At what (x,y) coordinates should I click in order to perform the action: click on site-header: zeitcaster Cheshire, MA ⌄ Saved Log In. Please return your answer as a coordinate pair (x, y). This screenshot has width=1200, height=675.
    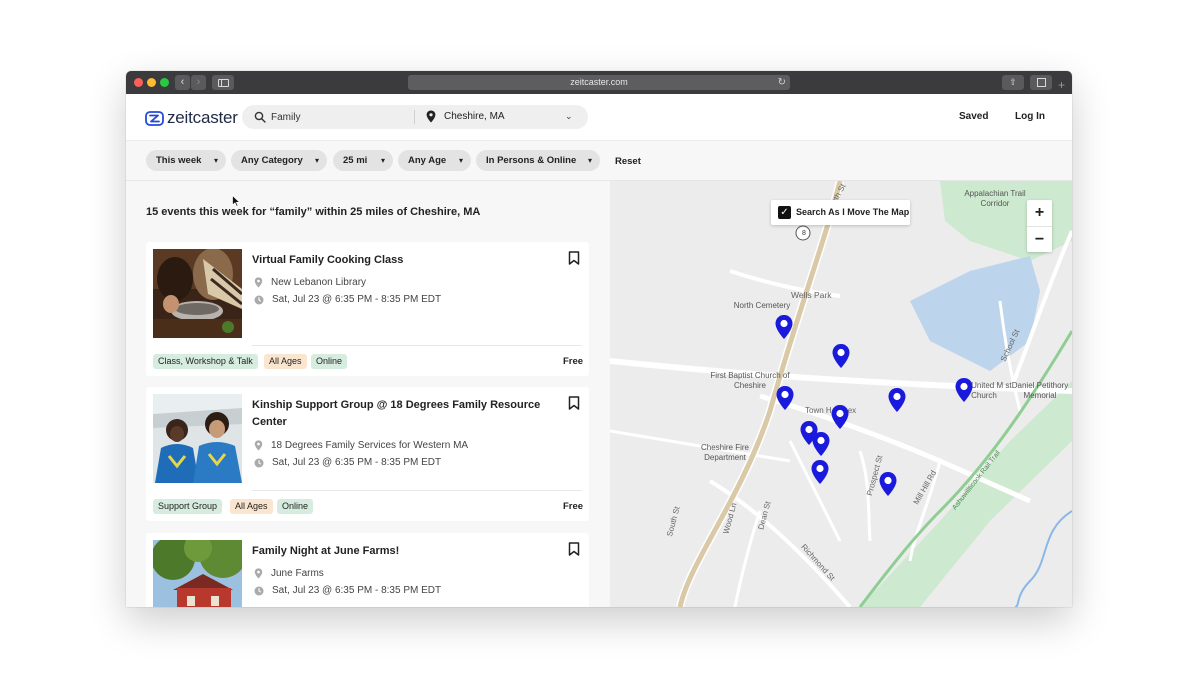
    Looking at the image, I should click on (599, 117).